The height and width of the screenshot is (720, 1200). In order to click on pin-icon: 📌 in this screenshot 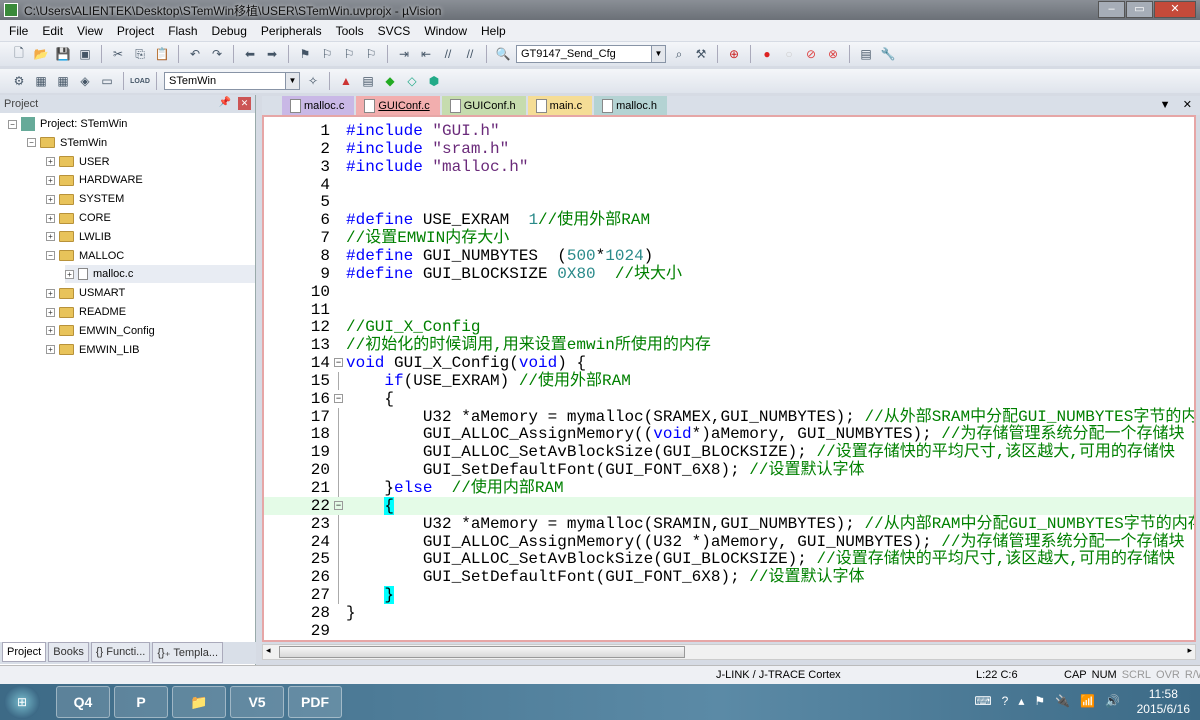, I will do `click(225, 102)`.